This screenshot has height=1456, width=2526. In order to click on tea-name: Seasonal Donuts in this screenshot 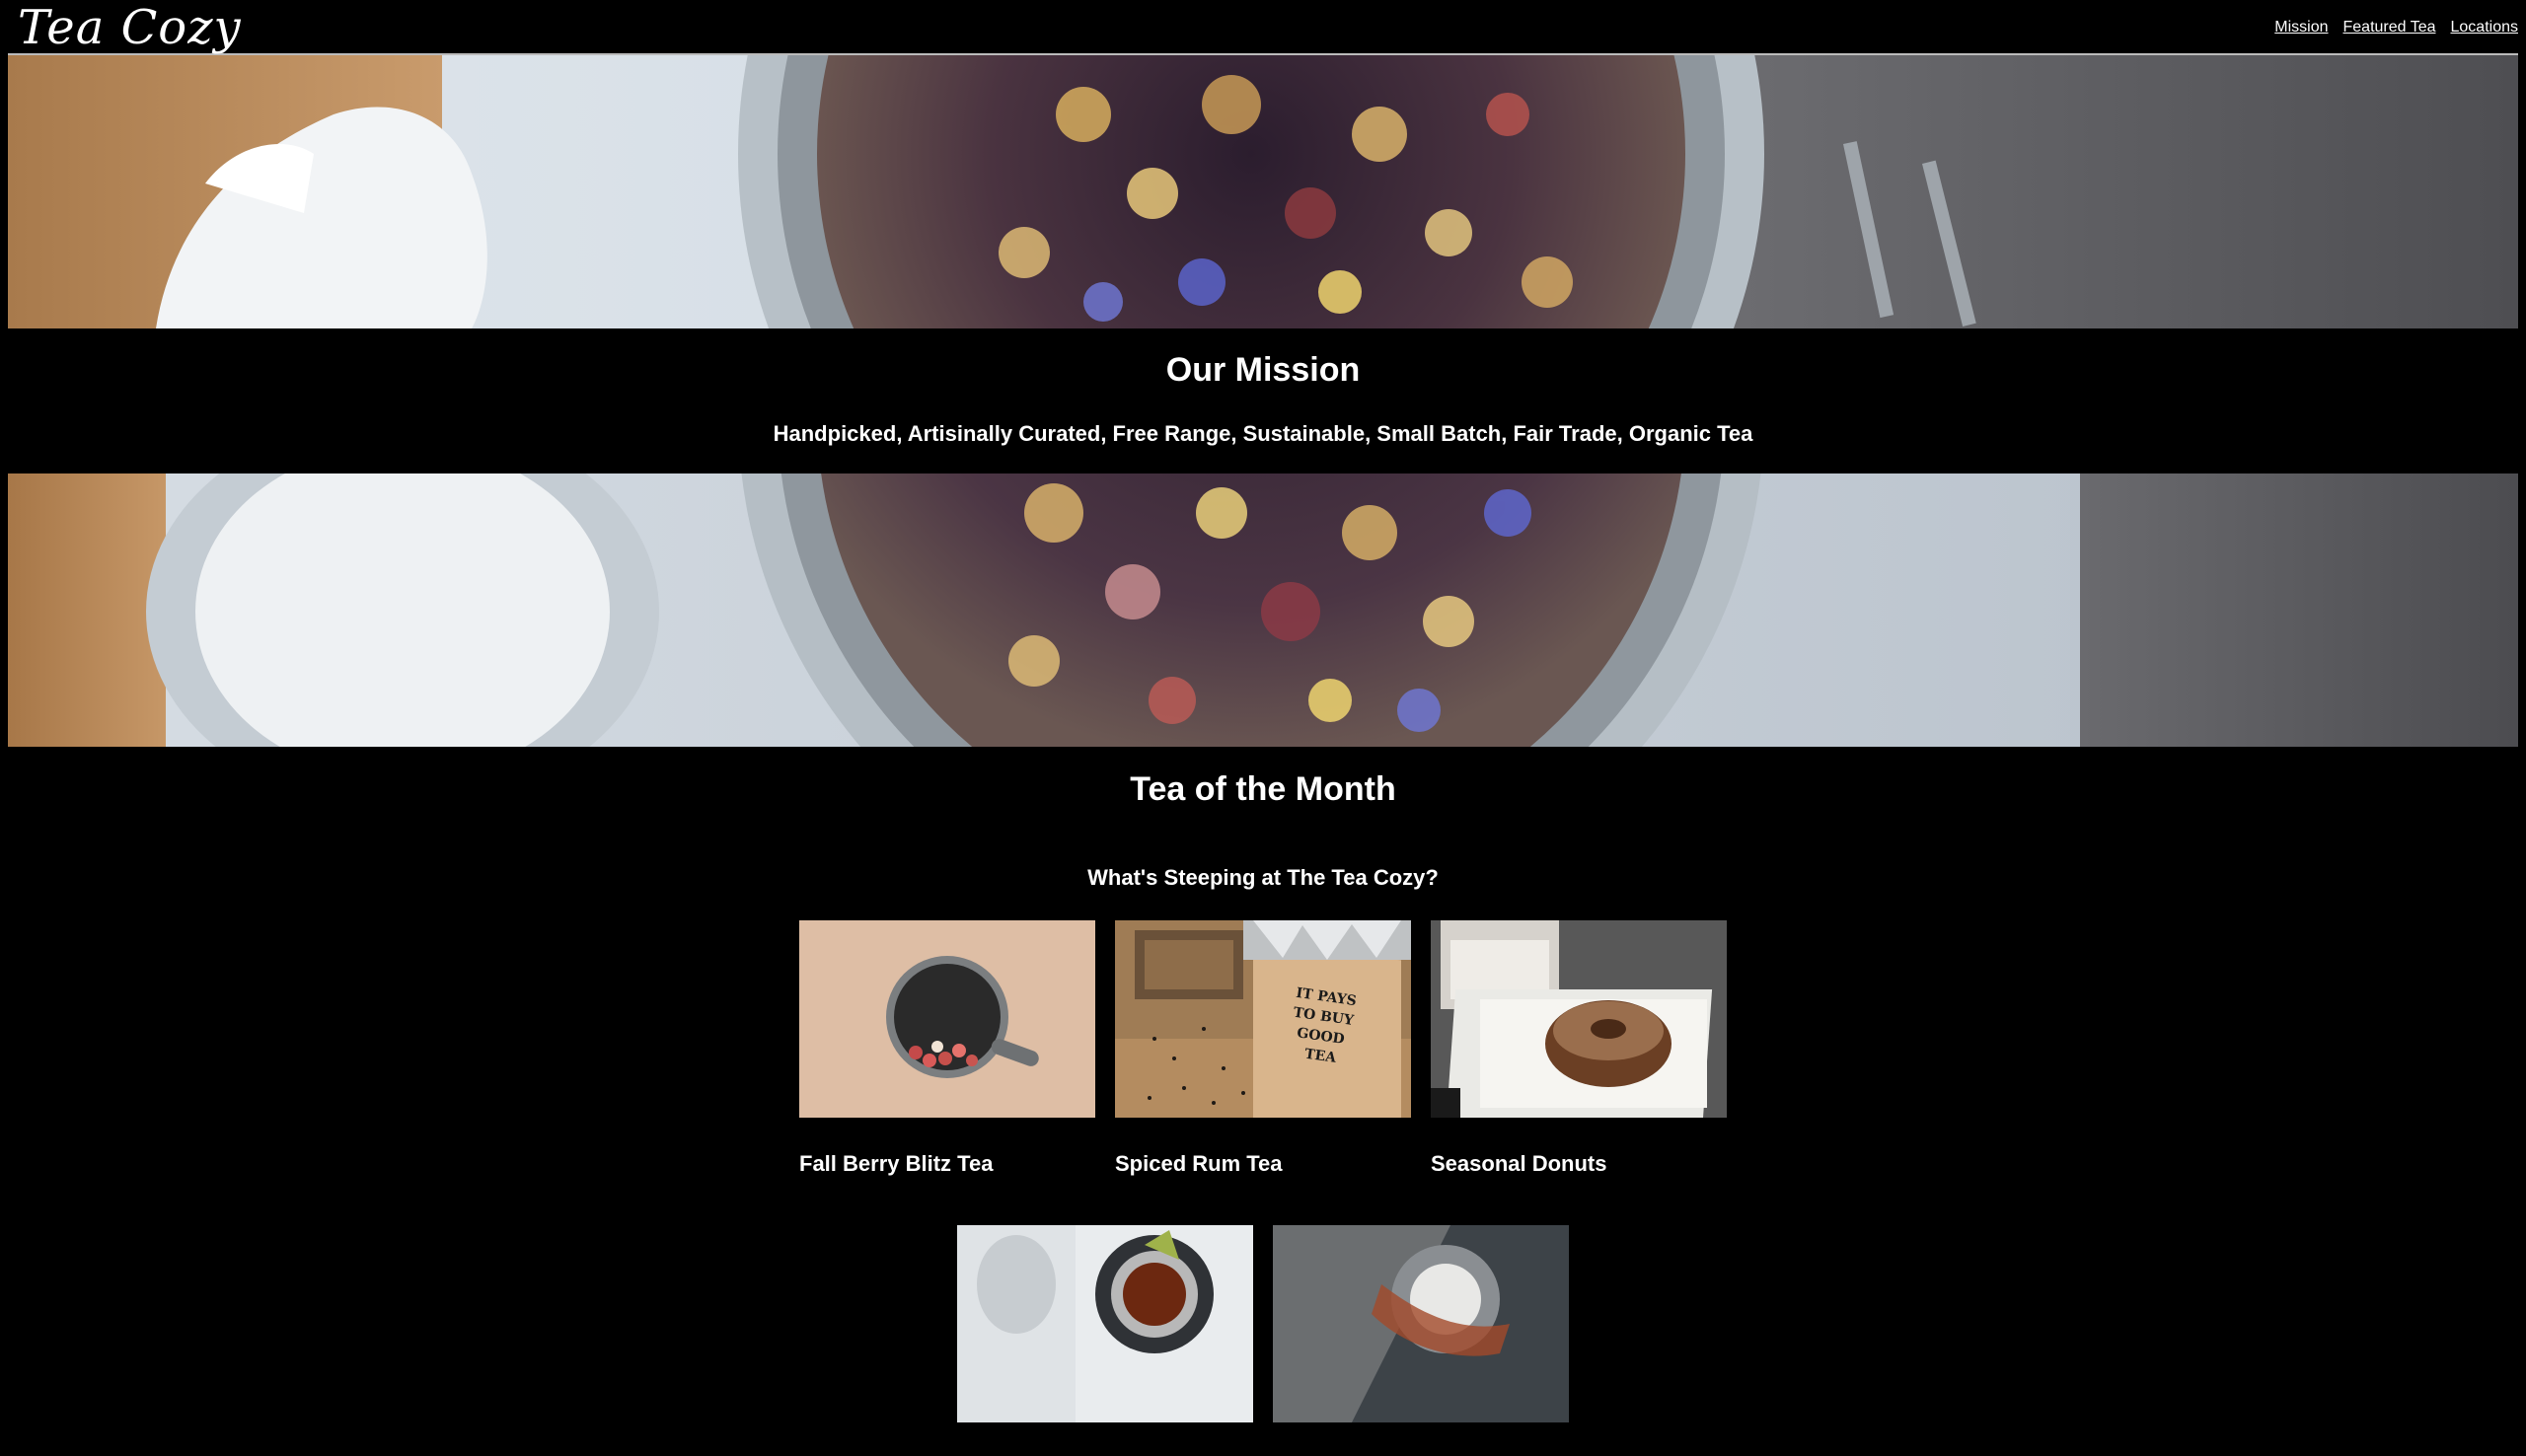, I will do `click(1519, 1163)`.